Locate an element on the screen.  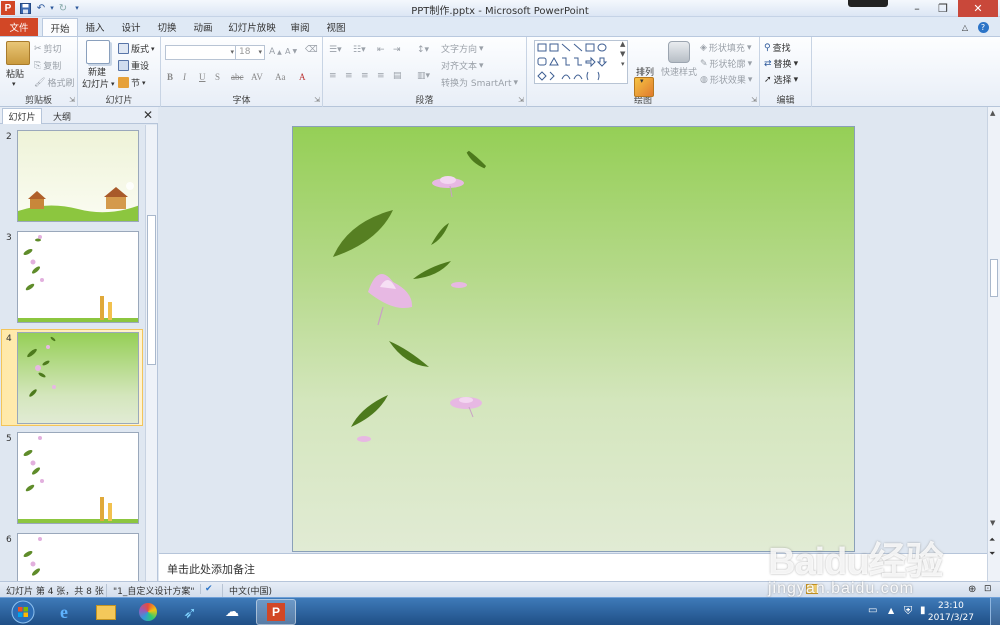
minimize-button: – is located at coordinates (917, 8).